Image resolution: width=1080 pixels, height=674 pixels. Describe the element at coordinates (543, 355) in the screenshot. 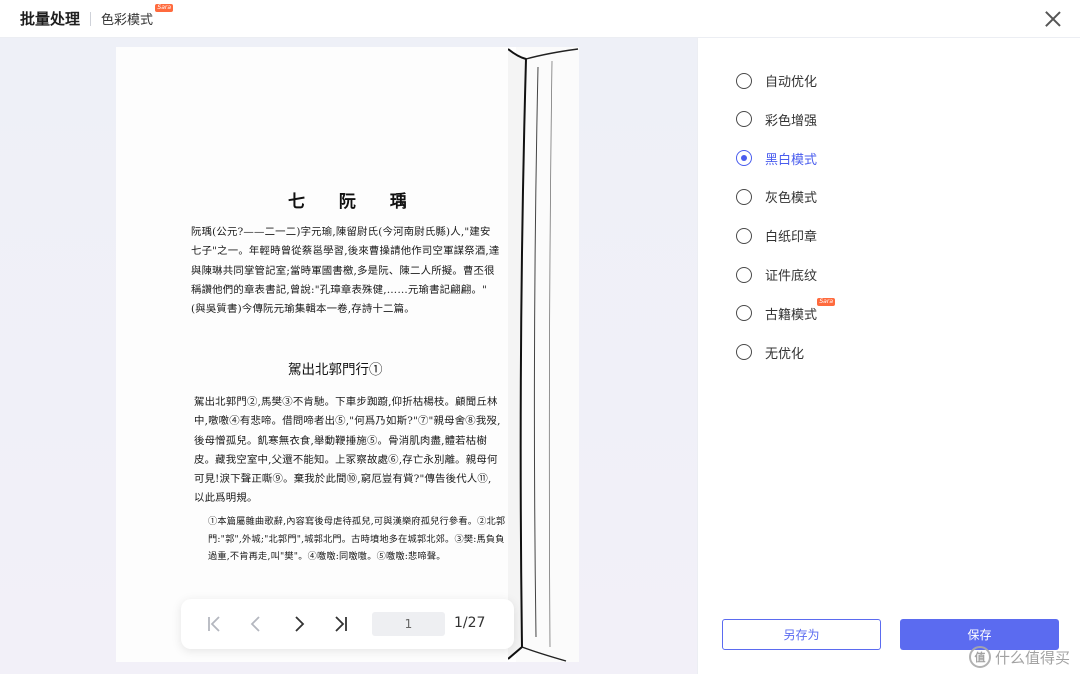

I see `book-spine-graphic` at that location.